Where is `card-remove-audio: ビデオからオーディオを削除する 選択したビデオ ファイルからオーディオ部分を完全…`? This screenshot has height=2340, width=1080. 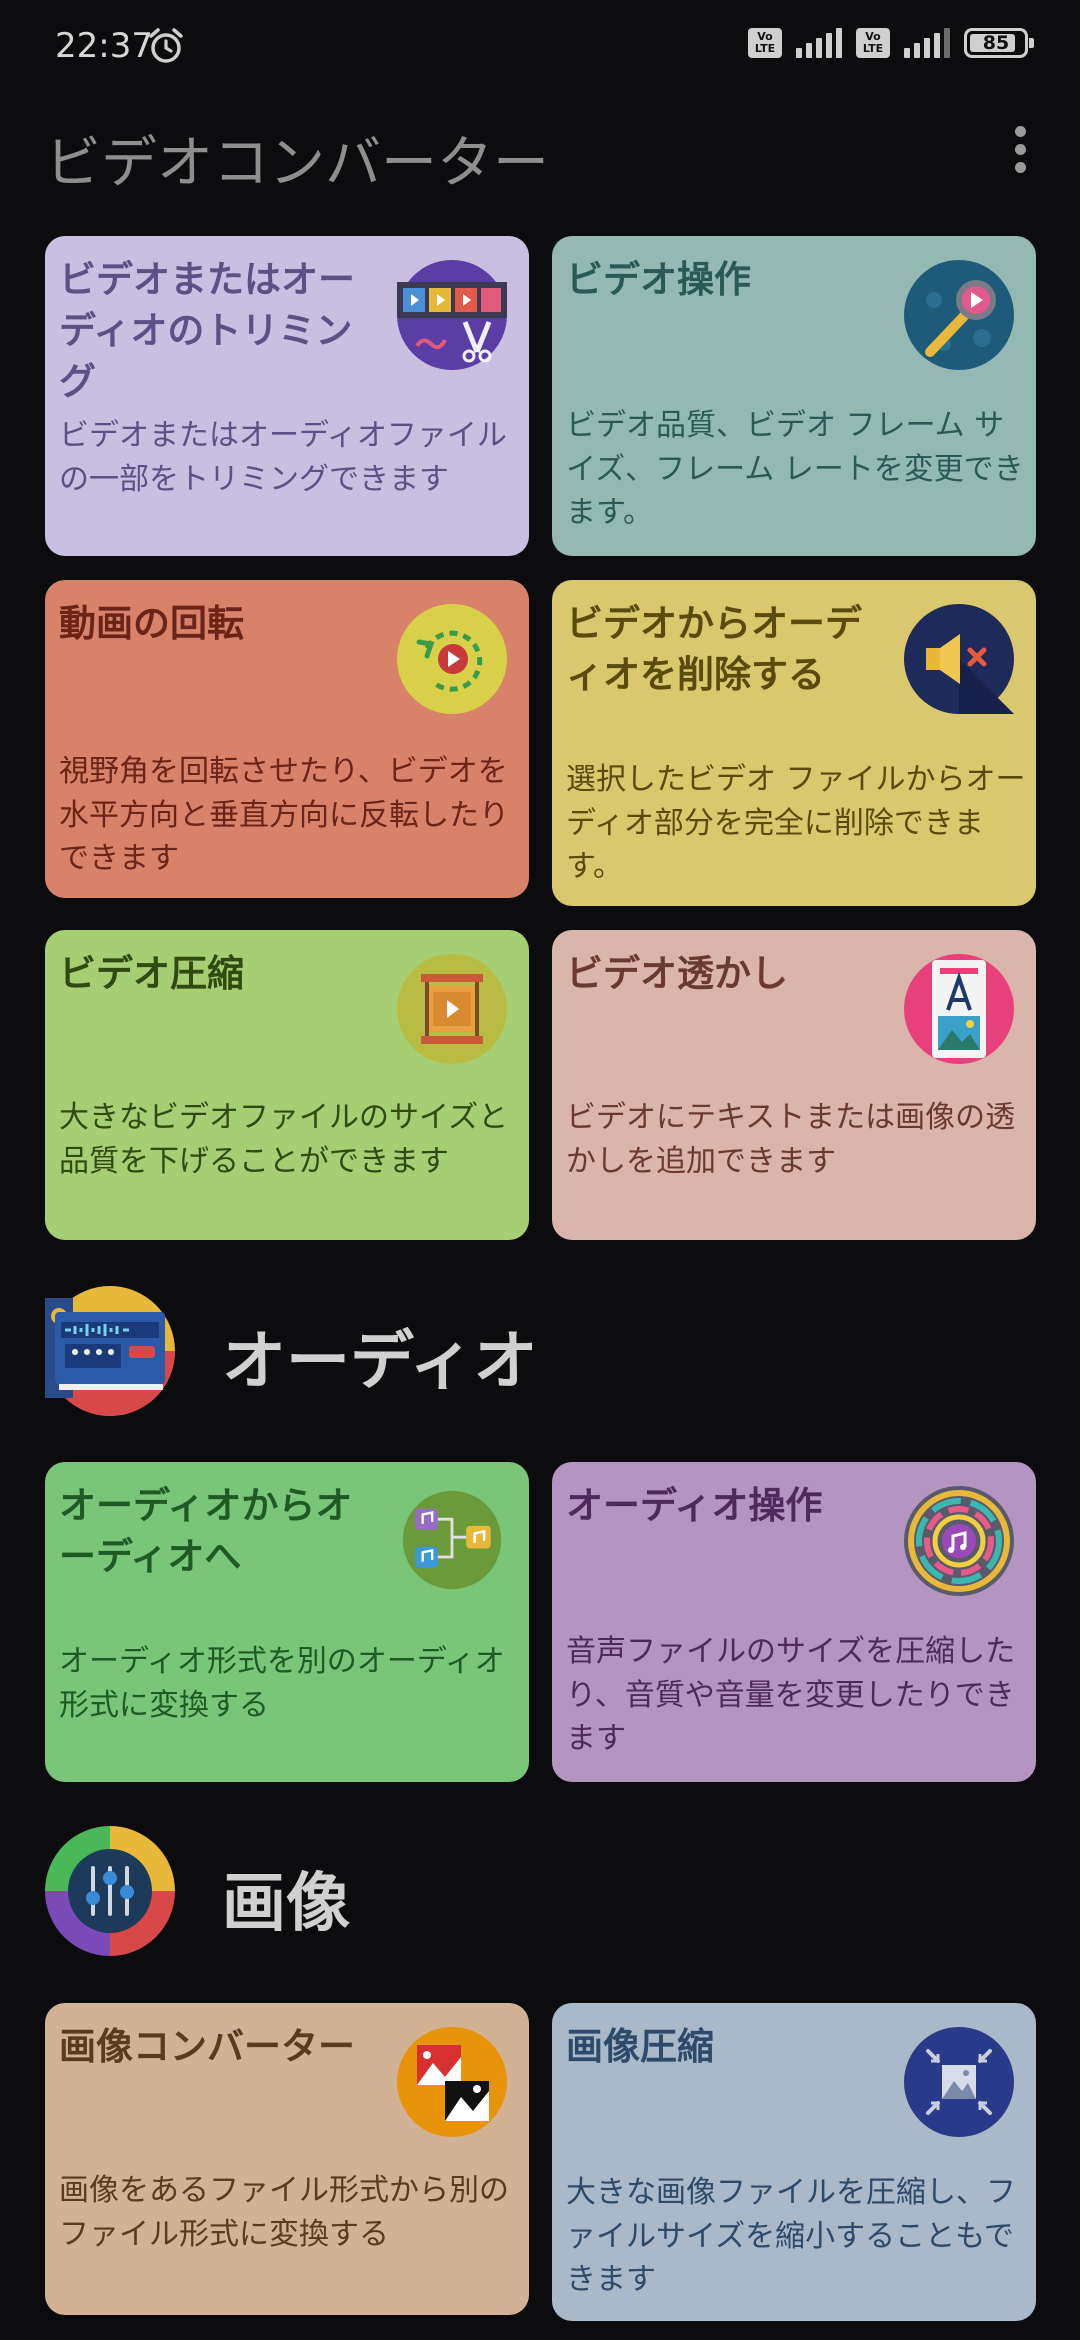 card-remove-audio: ビデオからオーディオを削除する 選択したビデオ ファイルからオーディオ部分を完全… is located at coordinates (794, 743).